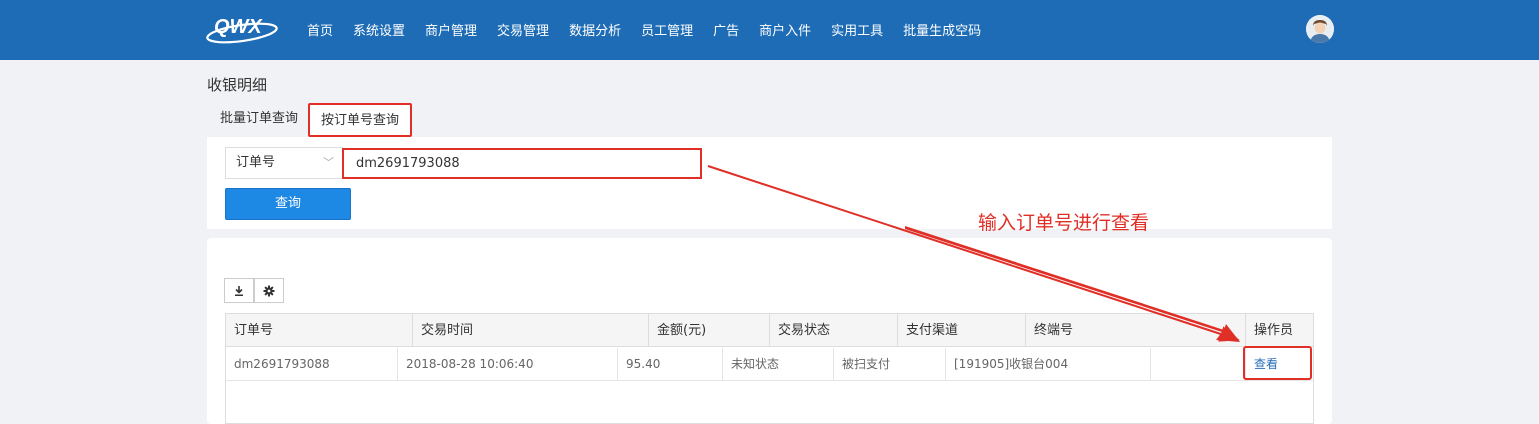  What do you see at coordinates (667, 29) in the screenshot?
I see `nav-staff-management: 员工管理` at bounding box center [667, 29].